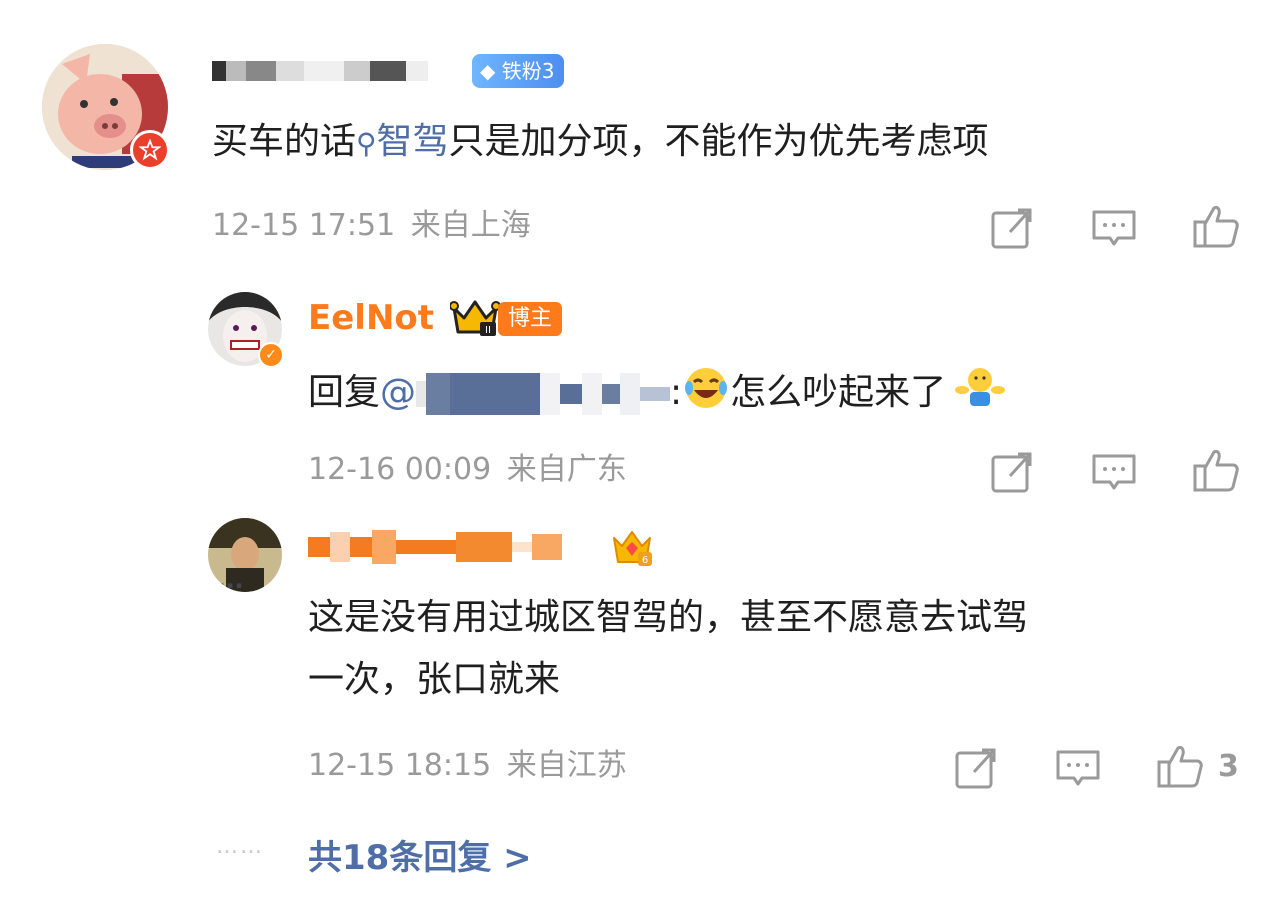 This screenshot has height=900, width=1284. Describe the element at coordinates (402, 141) in the screenshot. I see `search-topic-link: ⚲智驾` at that location.